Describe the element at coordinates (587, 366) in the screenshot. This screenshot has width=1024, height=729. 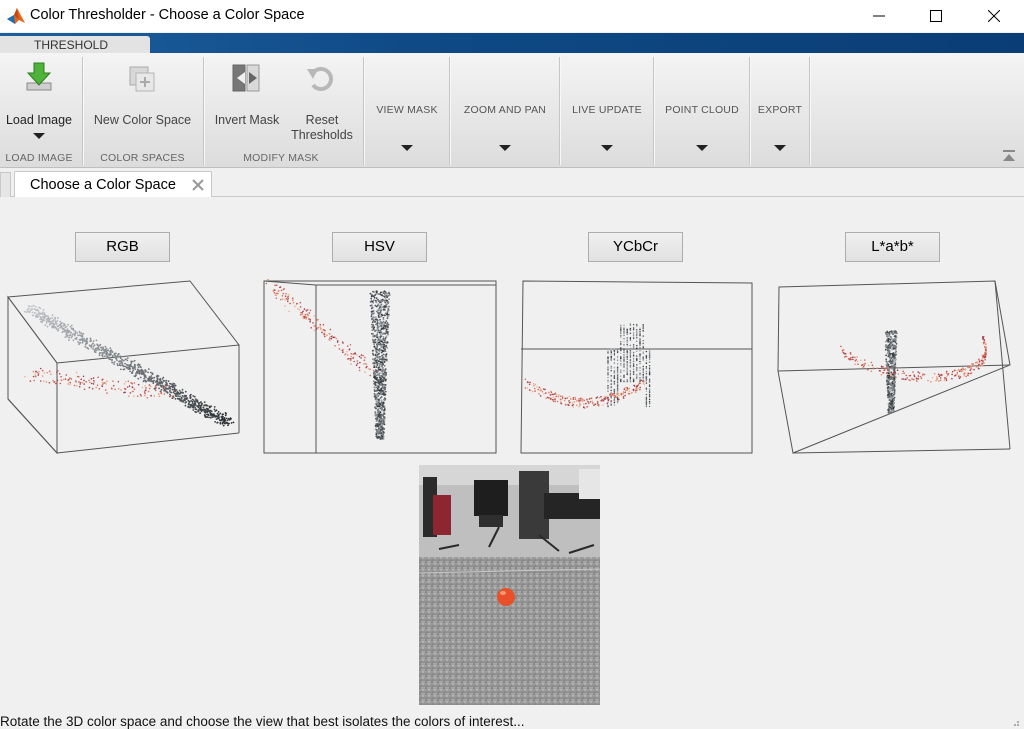
I see `ycbcr-cloud-points` at that location.